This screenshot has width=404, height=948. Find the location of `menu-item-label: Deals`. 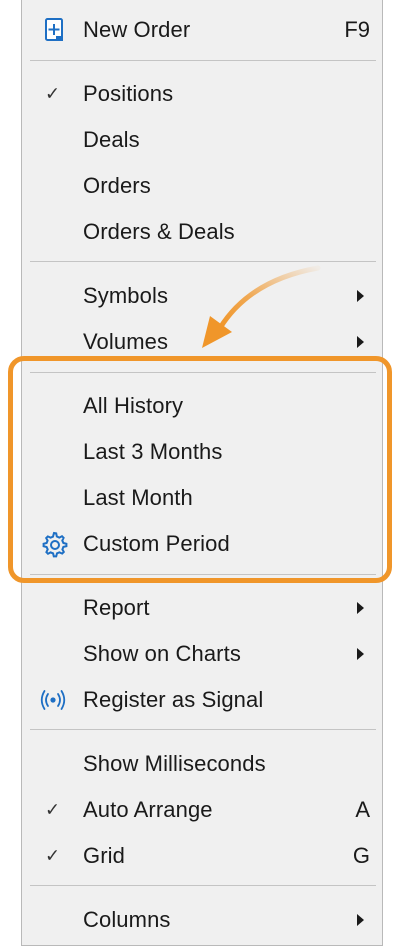

menu-item-label: Deals is located at coordinates (111, 139).